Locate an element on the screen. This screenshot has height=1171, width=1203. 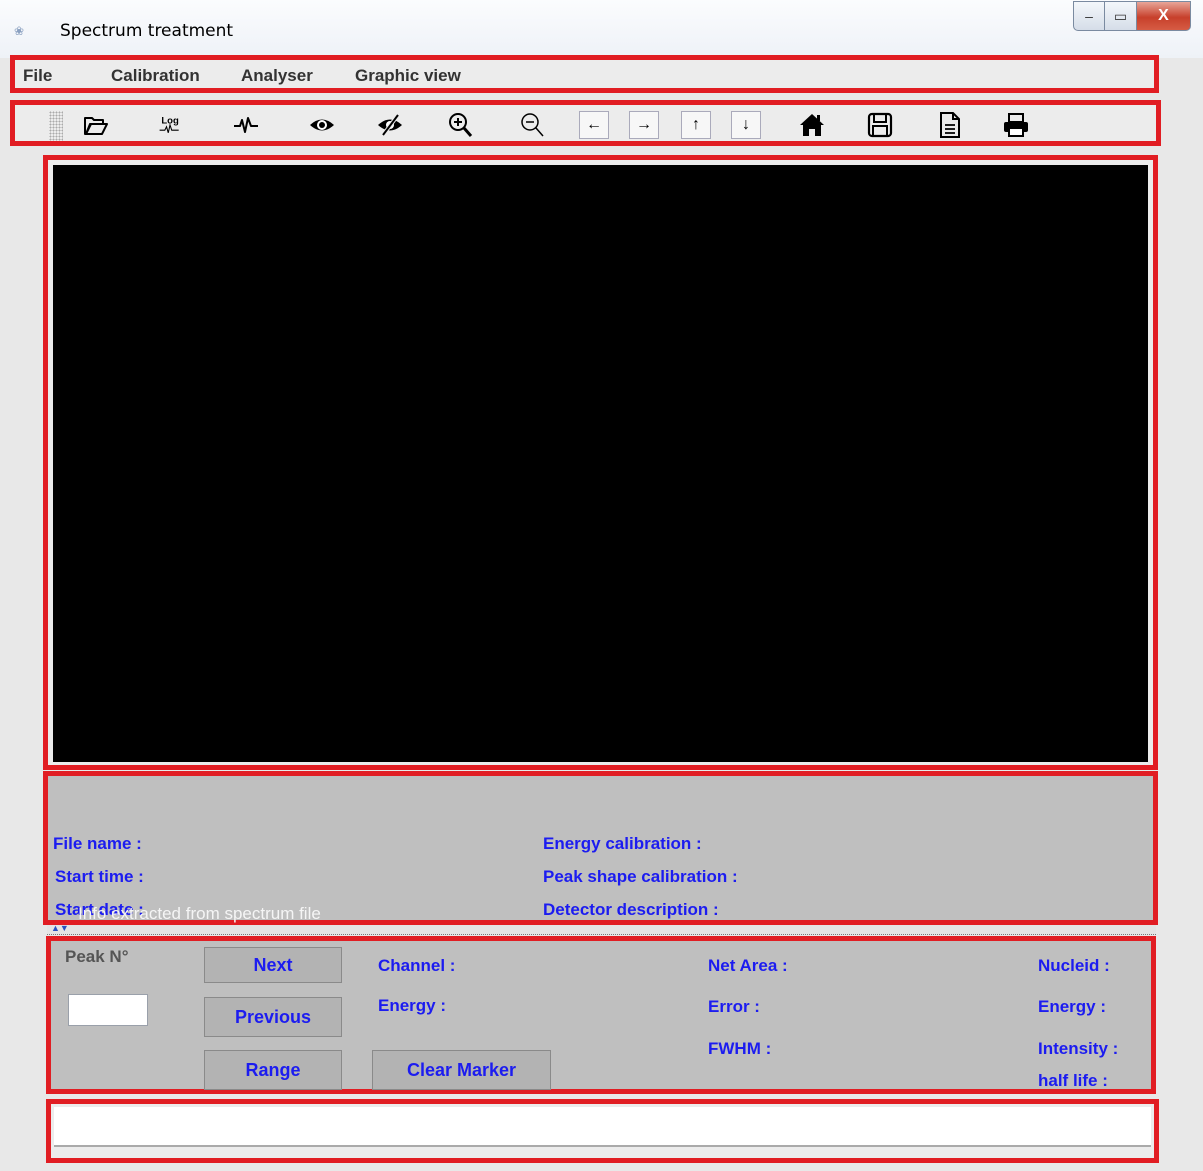
minimize-icon: – is located at coordinates (1089, 16).